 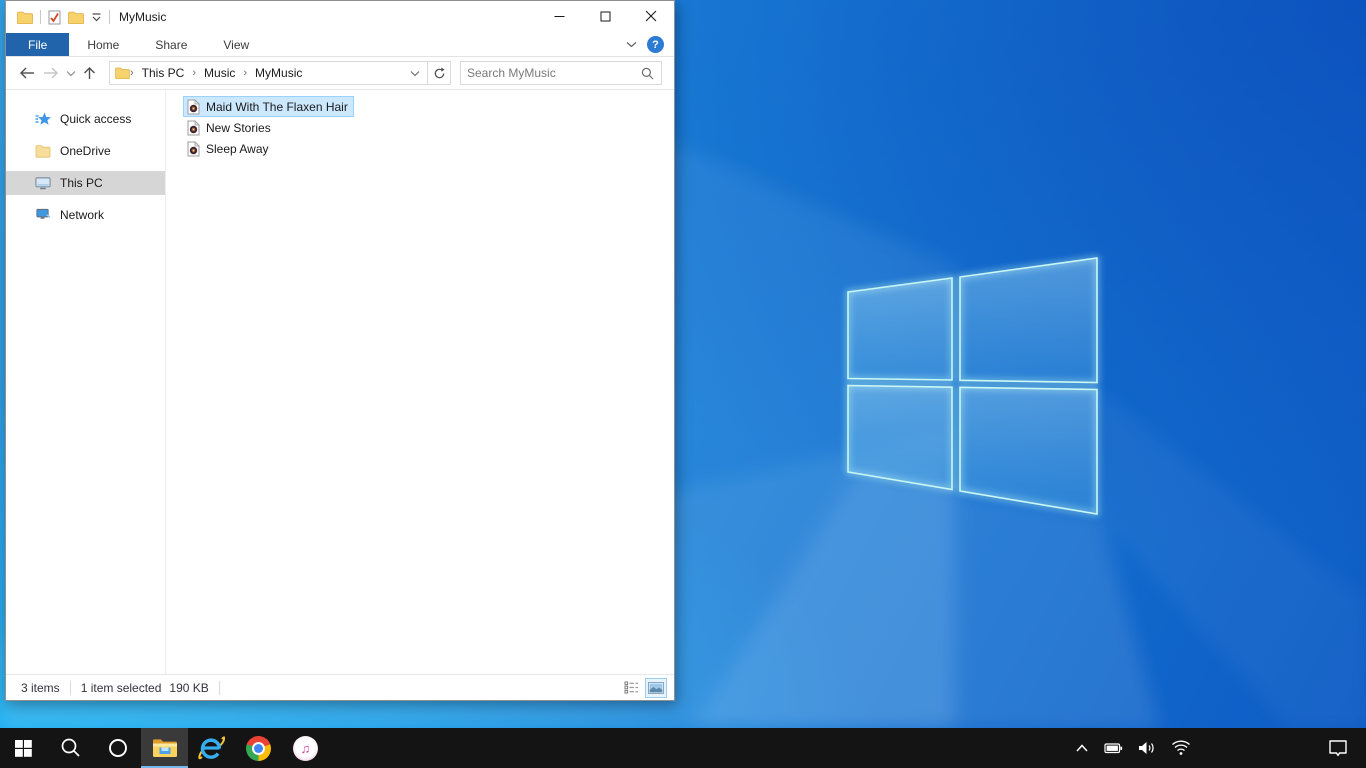 I want to click on ribbon-tabs: File Home Share View ?, so click(x=340, y=45).